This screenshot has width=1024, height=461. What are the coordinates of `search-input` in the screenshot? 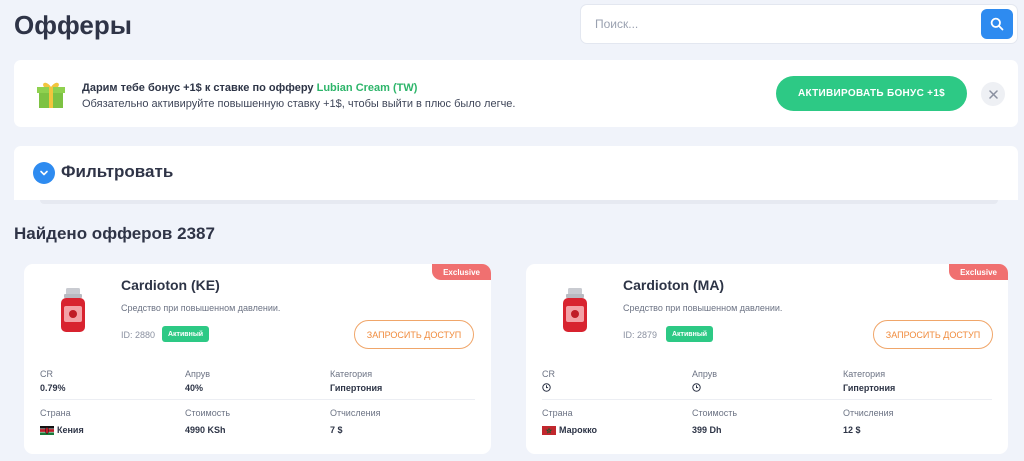 It's located at (785, 24).